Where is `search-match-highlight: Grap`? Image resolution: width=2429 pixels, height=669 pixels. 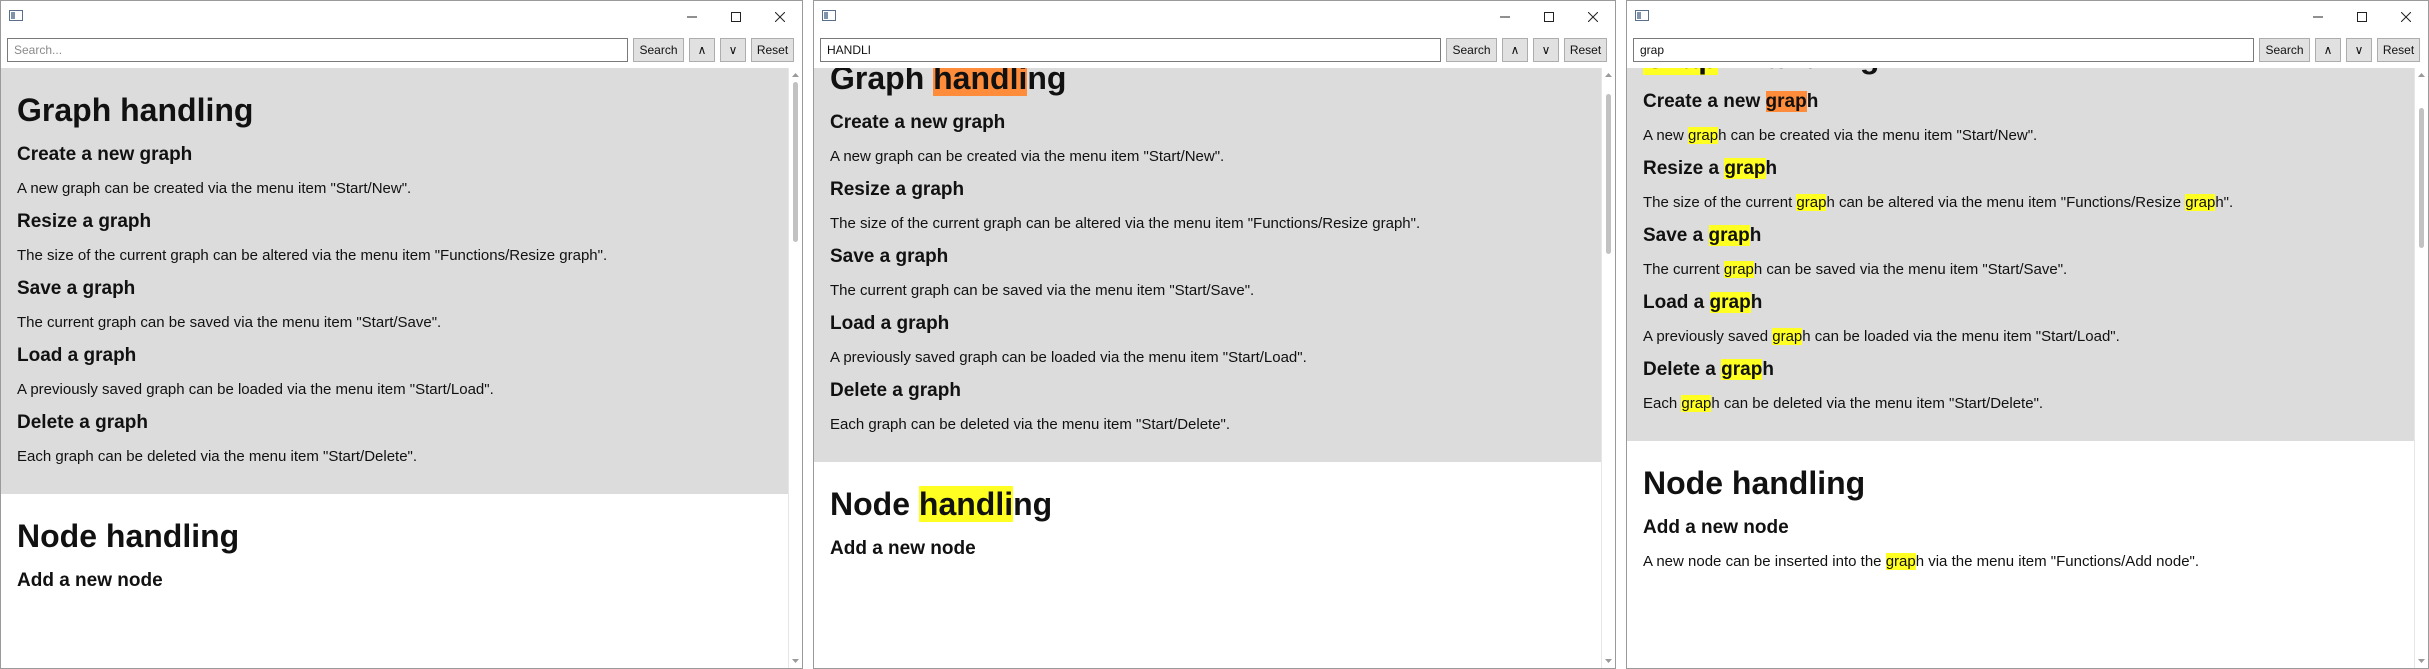 search-match-highlight: Grap is located at coordinates (1680, 71).